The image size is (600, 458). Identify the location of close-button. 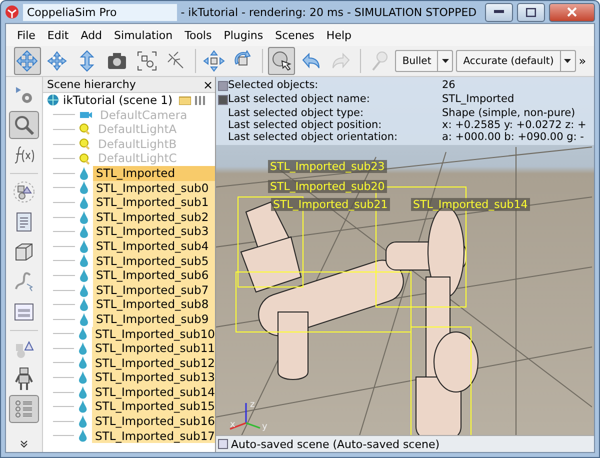
(572, 12).